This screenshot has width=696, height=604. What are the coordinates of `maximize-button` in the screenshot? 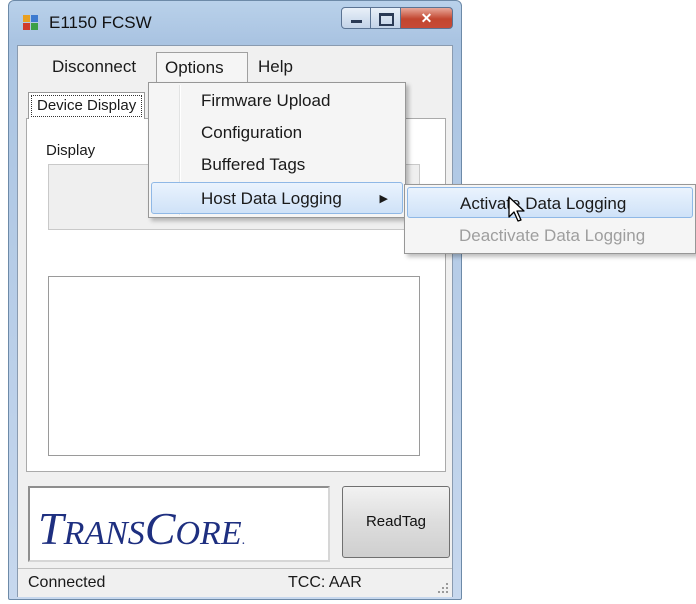 It's located at (386, 18).